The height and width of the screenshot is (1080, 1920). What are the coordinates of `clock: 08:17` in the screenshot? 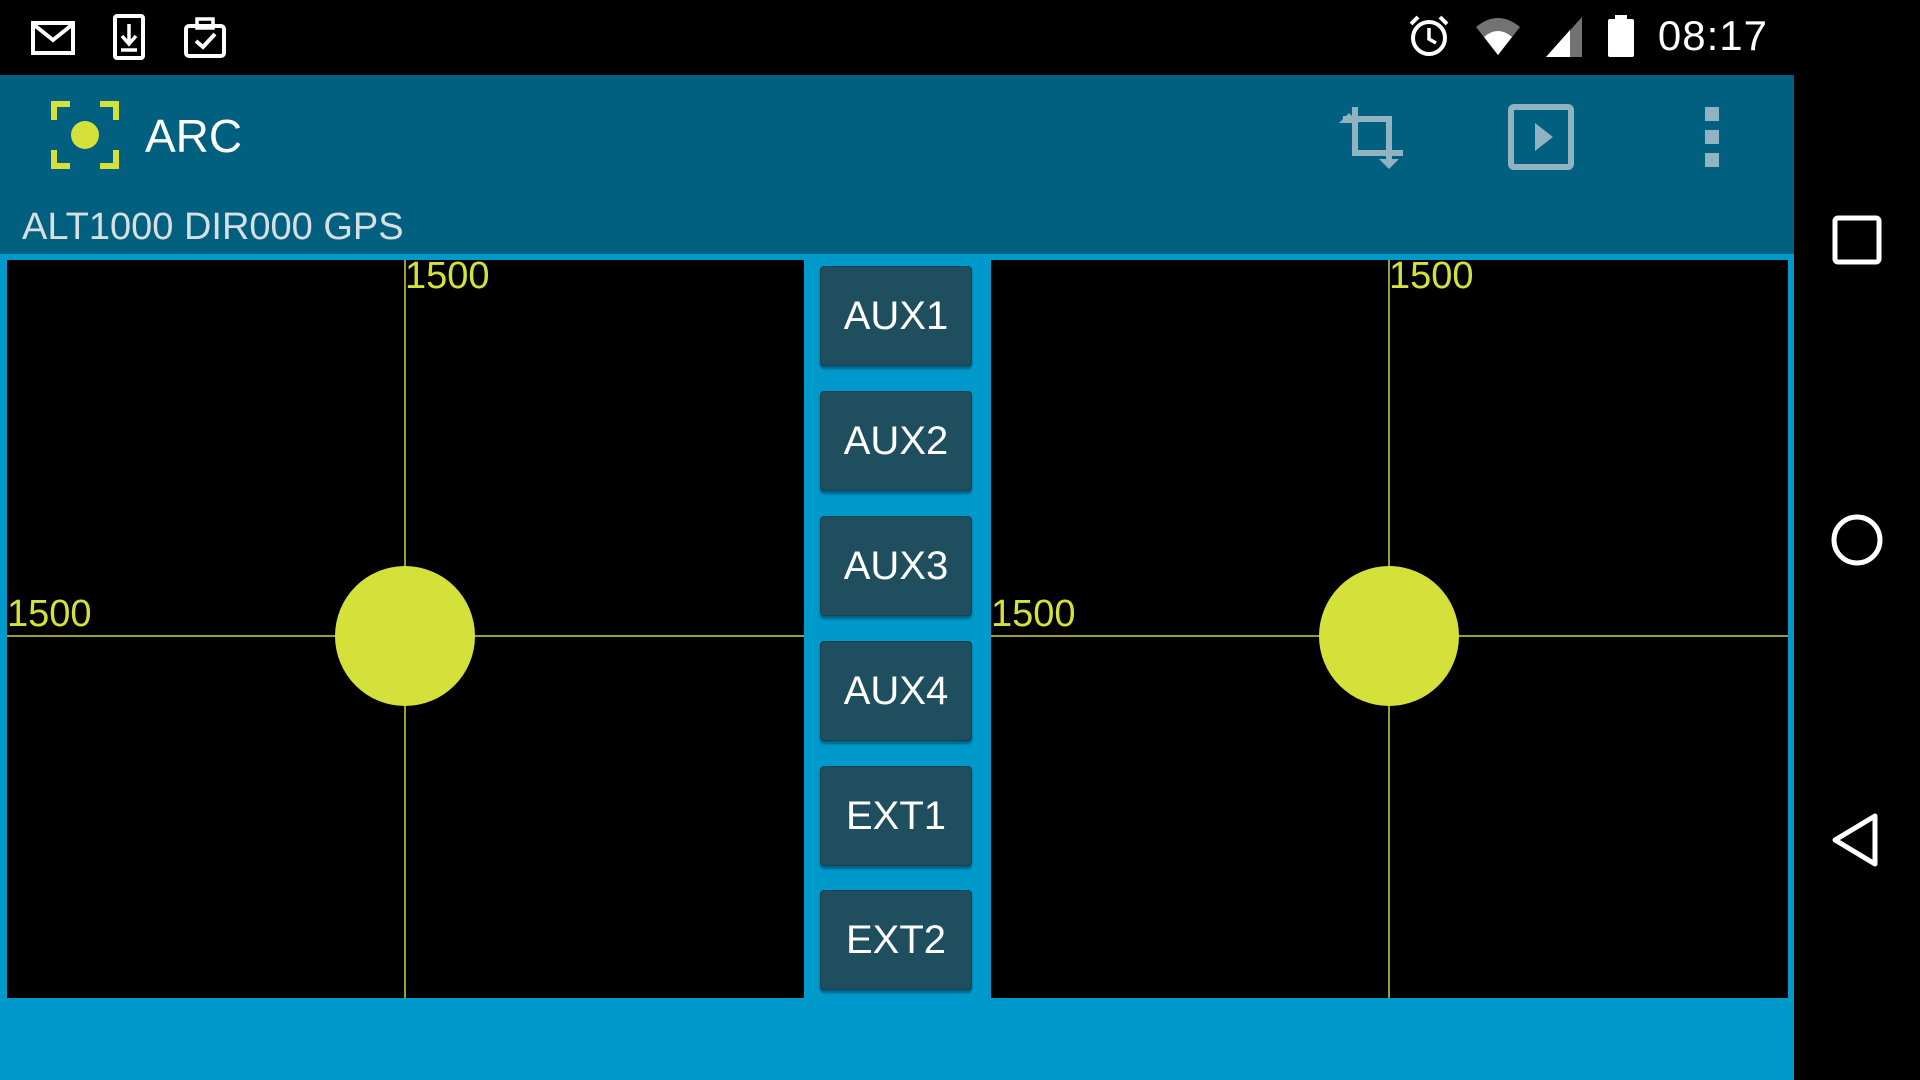 It's located at (1712, 35).